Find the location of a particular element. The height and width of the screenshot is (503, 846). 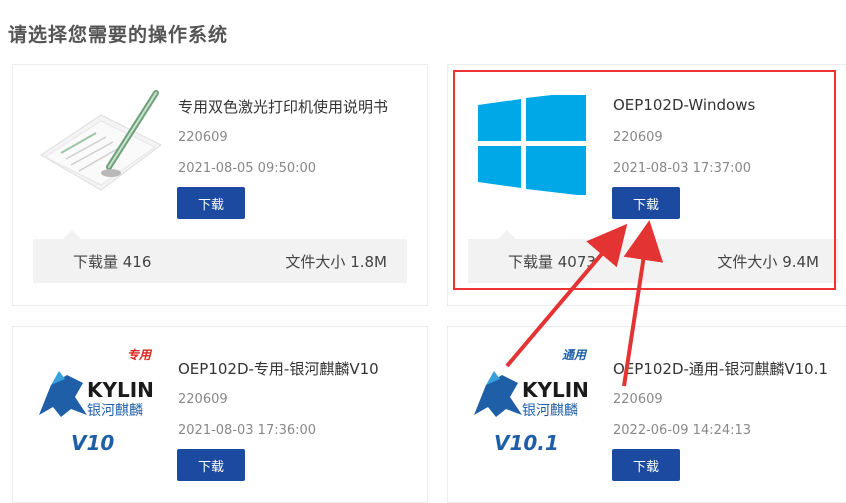

file-size: 文件大小 1.8M is located at coordinates (336, 262).